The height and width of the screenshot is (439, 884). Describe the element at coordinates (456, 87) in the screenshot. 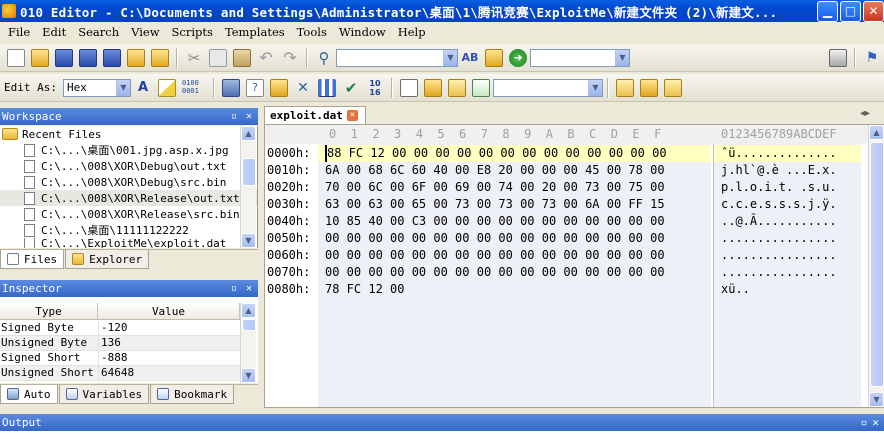

I see `template-edit-icon` at that location.